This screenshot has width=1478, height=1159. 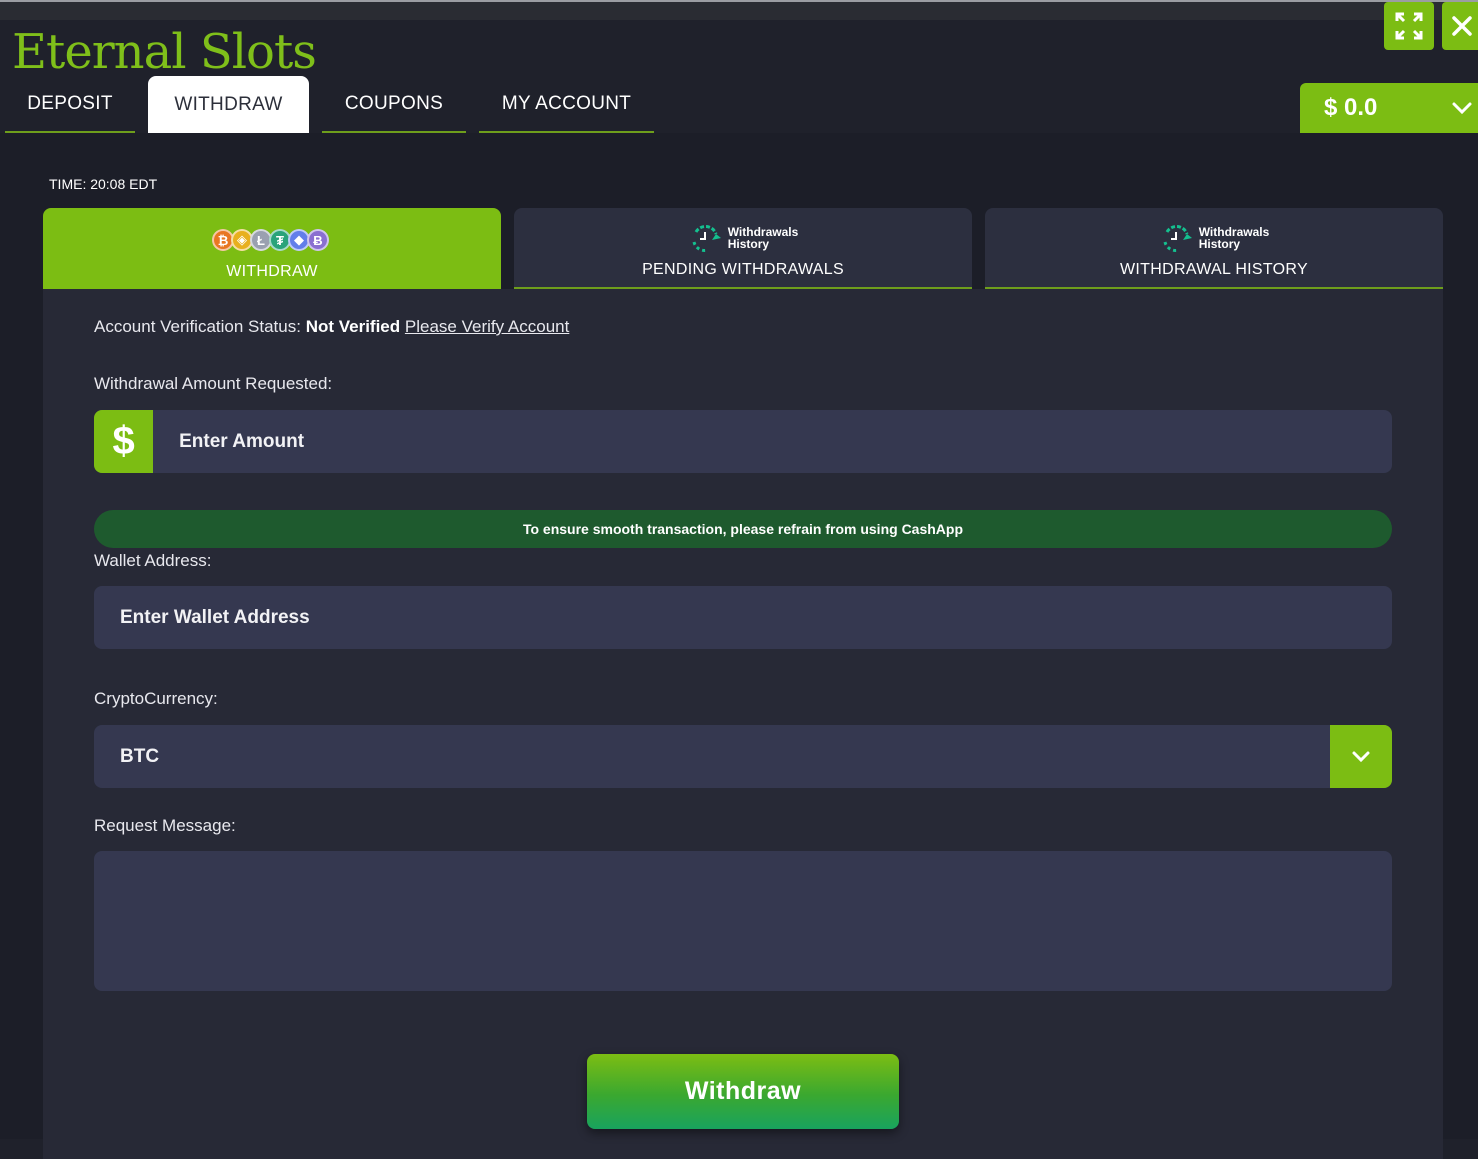 I want to click on browser-top-strip, so click(x=739, y=10).